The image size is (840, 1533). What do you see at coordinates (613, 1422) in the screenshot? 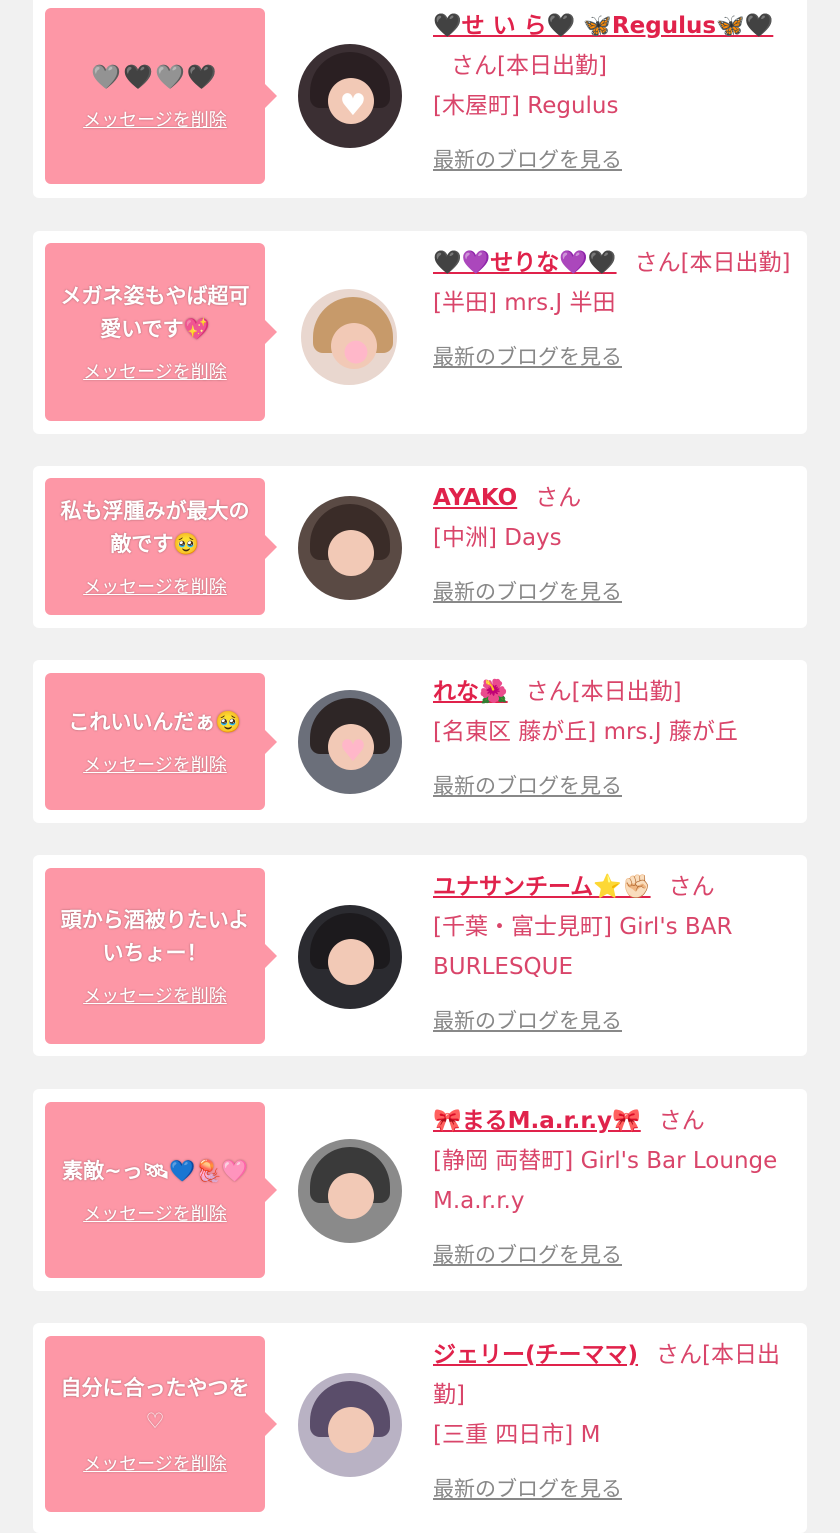
I see `profile-info: ジェリー(チーママ) さん[本日出勤] [三重 四日市] M 最新のブログを見る` at bounding box center [613, 1422].